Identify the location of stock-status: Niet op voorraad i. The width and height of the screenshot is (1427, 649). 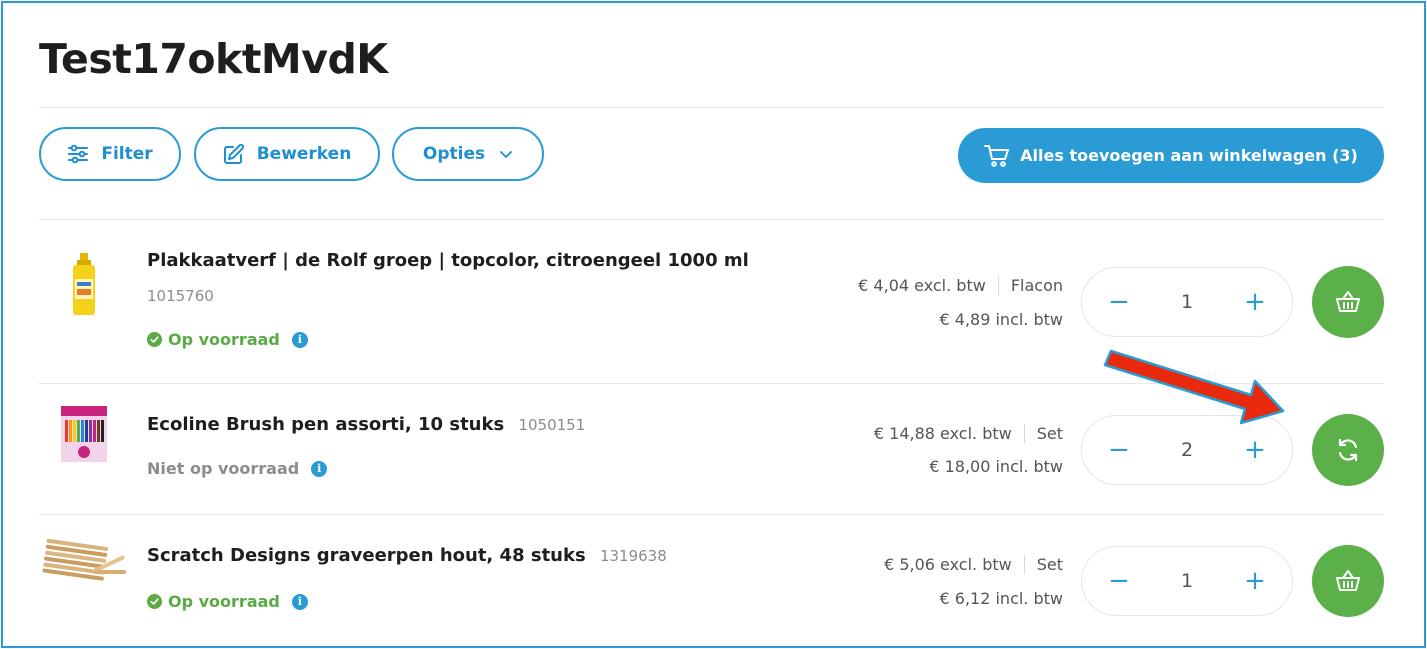
(237, 468).